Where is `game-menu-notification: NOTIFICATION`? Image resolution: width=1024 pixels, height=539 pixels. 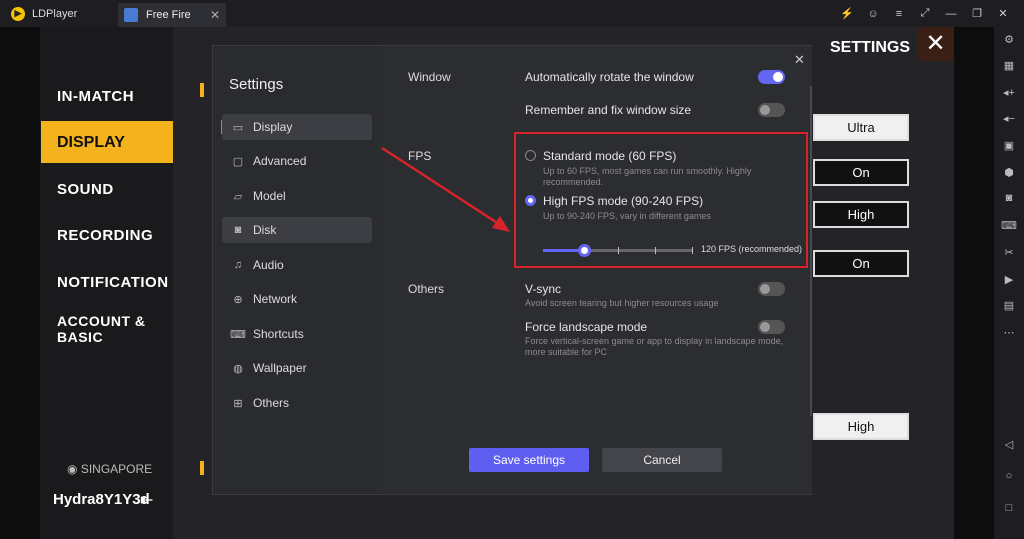 game-menu-notification: NOTIFICATION is located at coordinates (113, 282).